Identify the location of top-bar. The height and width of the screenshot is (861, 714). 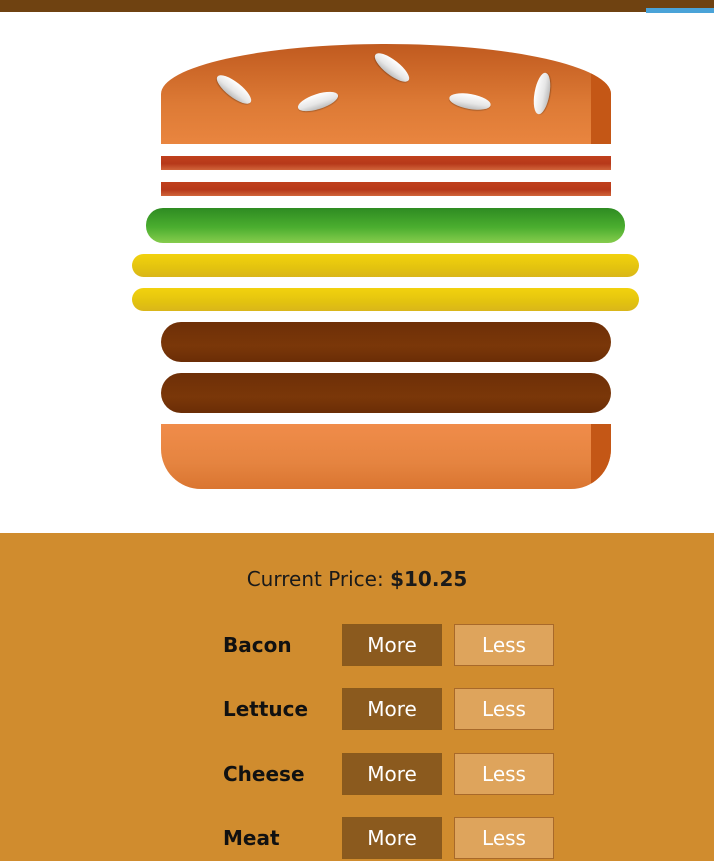
(357, 6).